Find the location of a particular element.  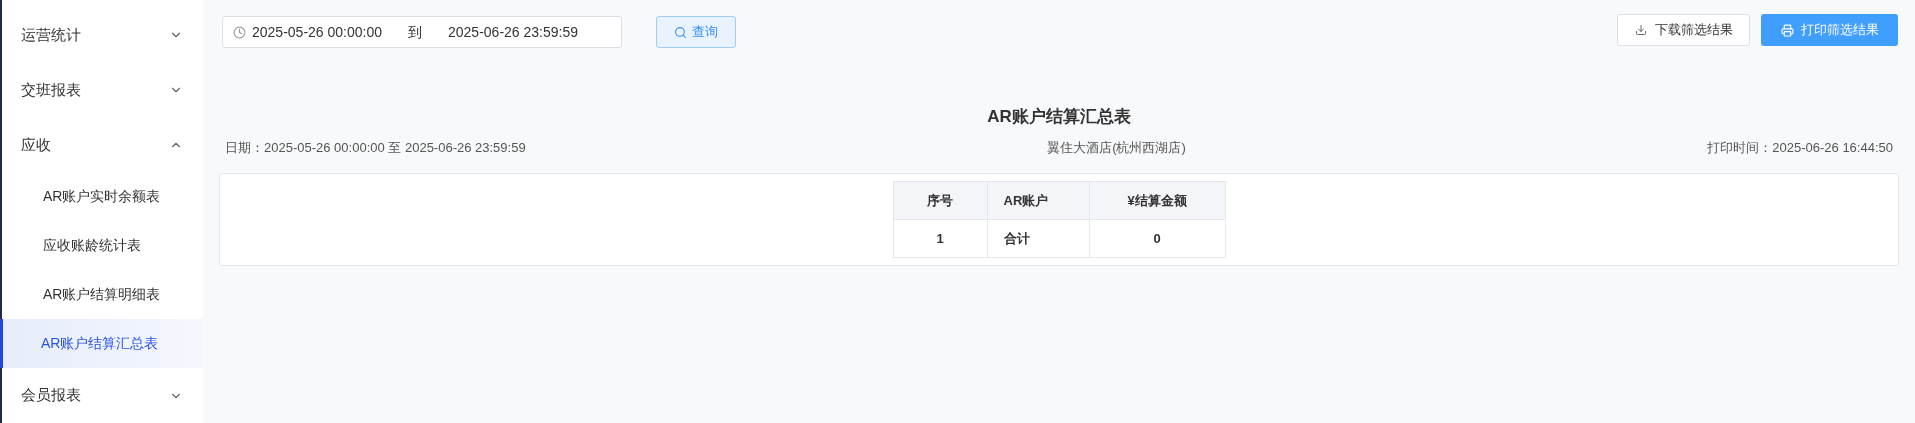

column-header: AR账户 is located at coordinates (1038, 200).